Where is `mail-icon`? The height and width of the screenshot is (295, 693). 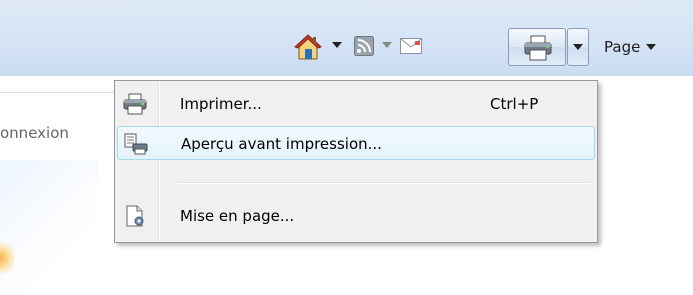
mail-icon is located at coordinates (411, 46).